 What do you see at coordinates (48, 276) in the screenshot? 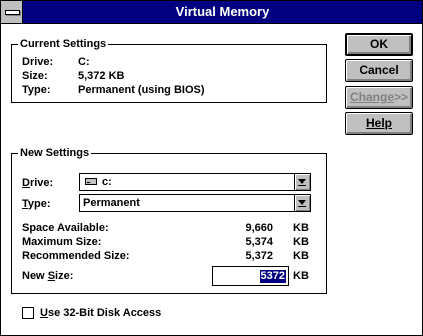
I see `new-size-label: New Size:` at bounding box center [48, 276].